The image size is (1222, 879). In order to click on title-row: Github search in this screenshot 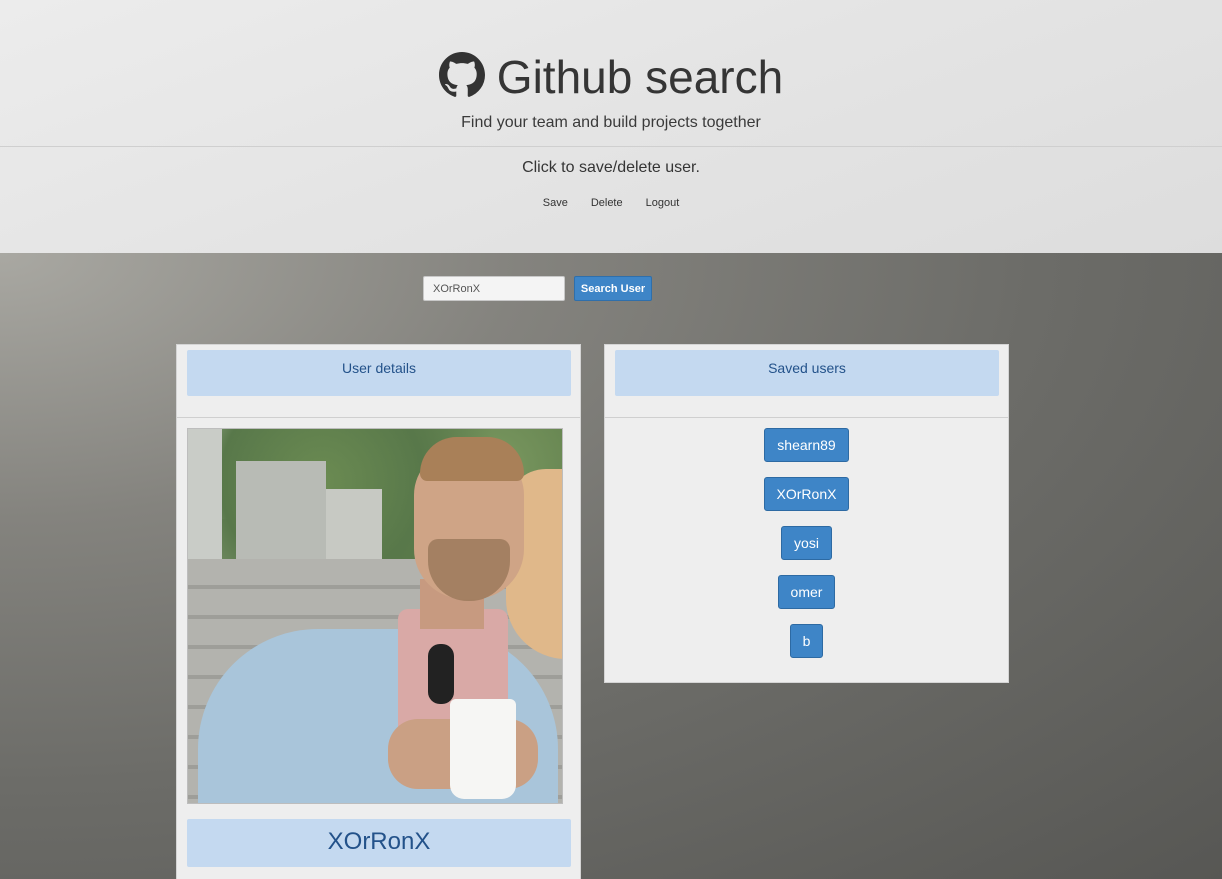, I will do `click(611, 77)`.